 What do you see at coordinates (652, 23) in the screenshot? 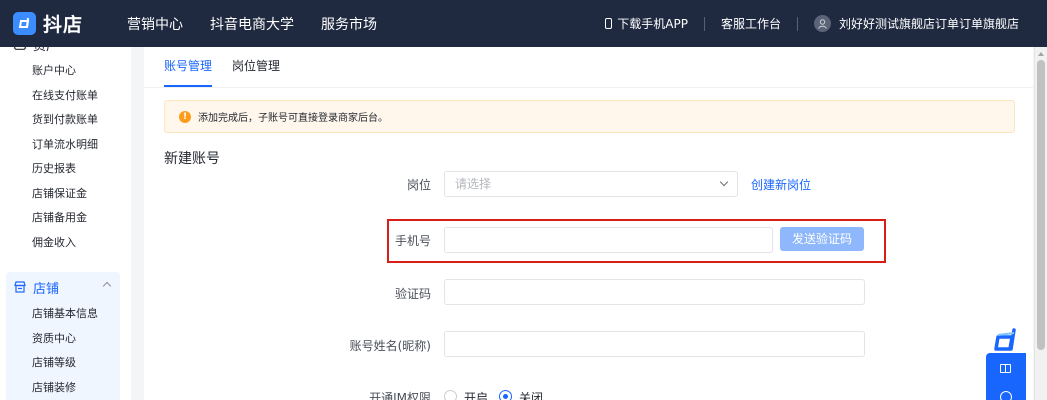
I see `download-app-link: 下载手机APP` at bounding box center [652, 23].